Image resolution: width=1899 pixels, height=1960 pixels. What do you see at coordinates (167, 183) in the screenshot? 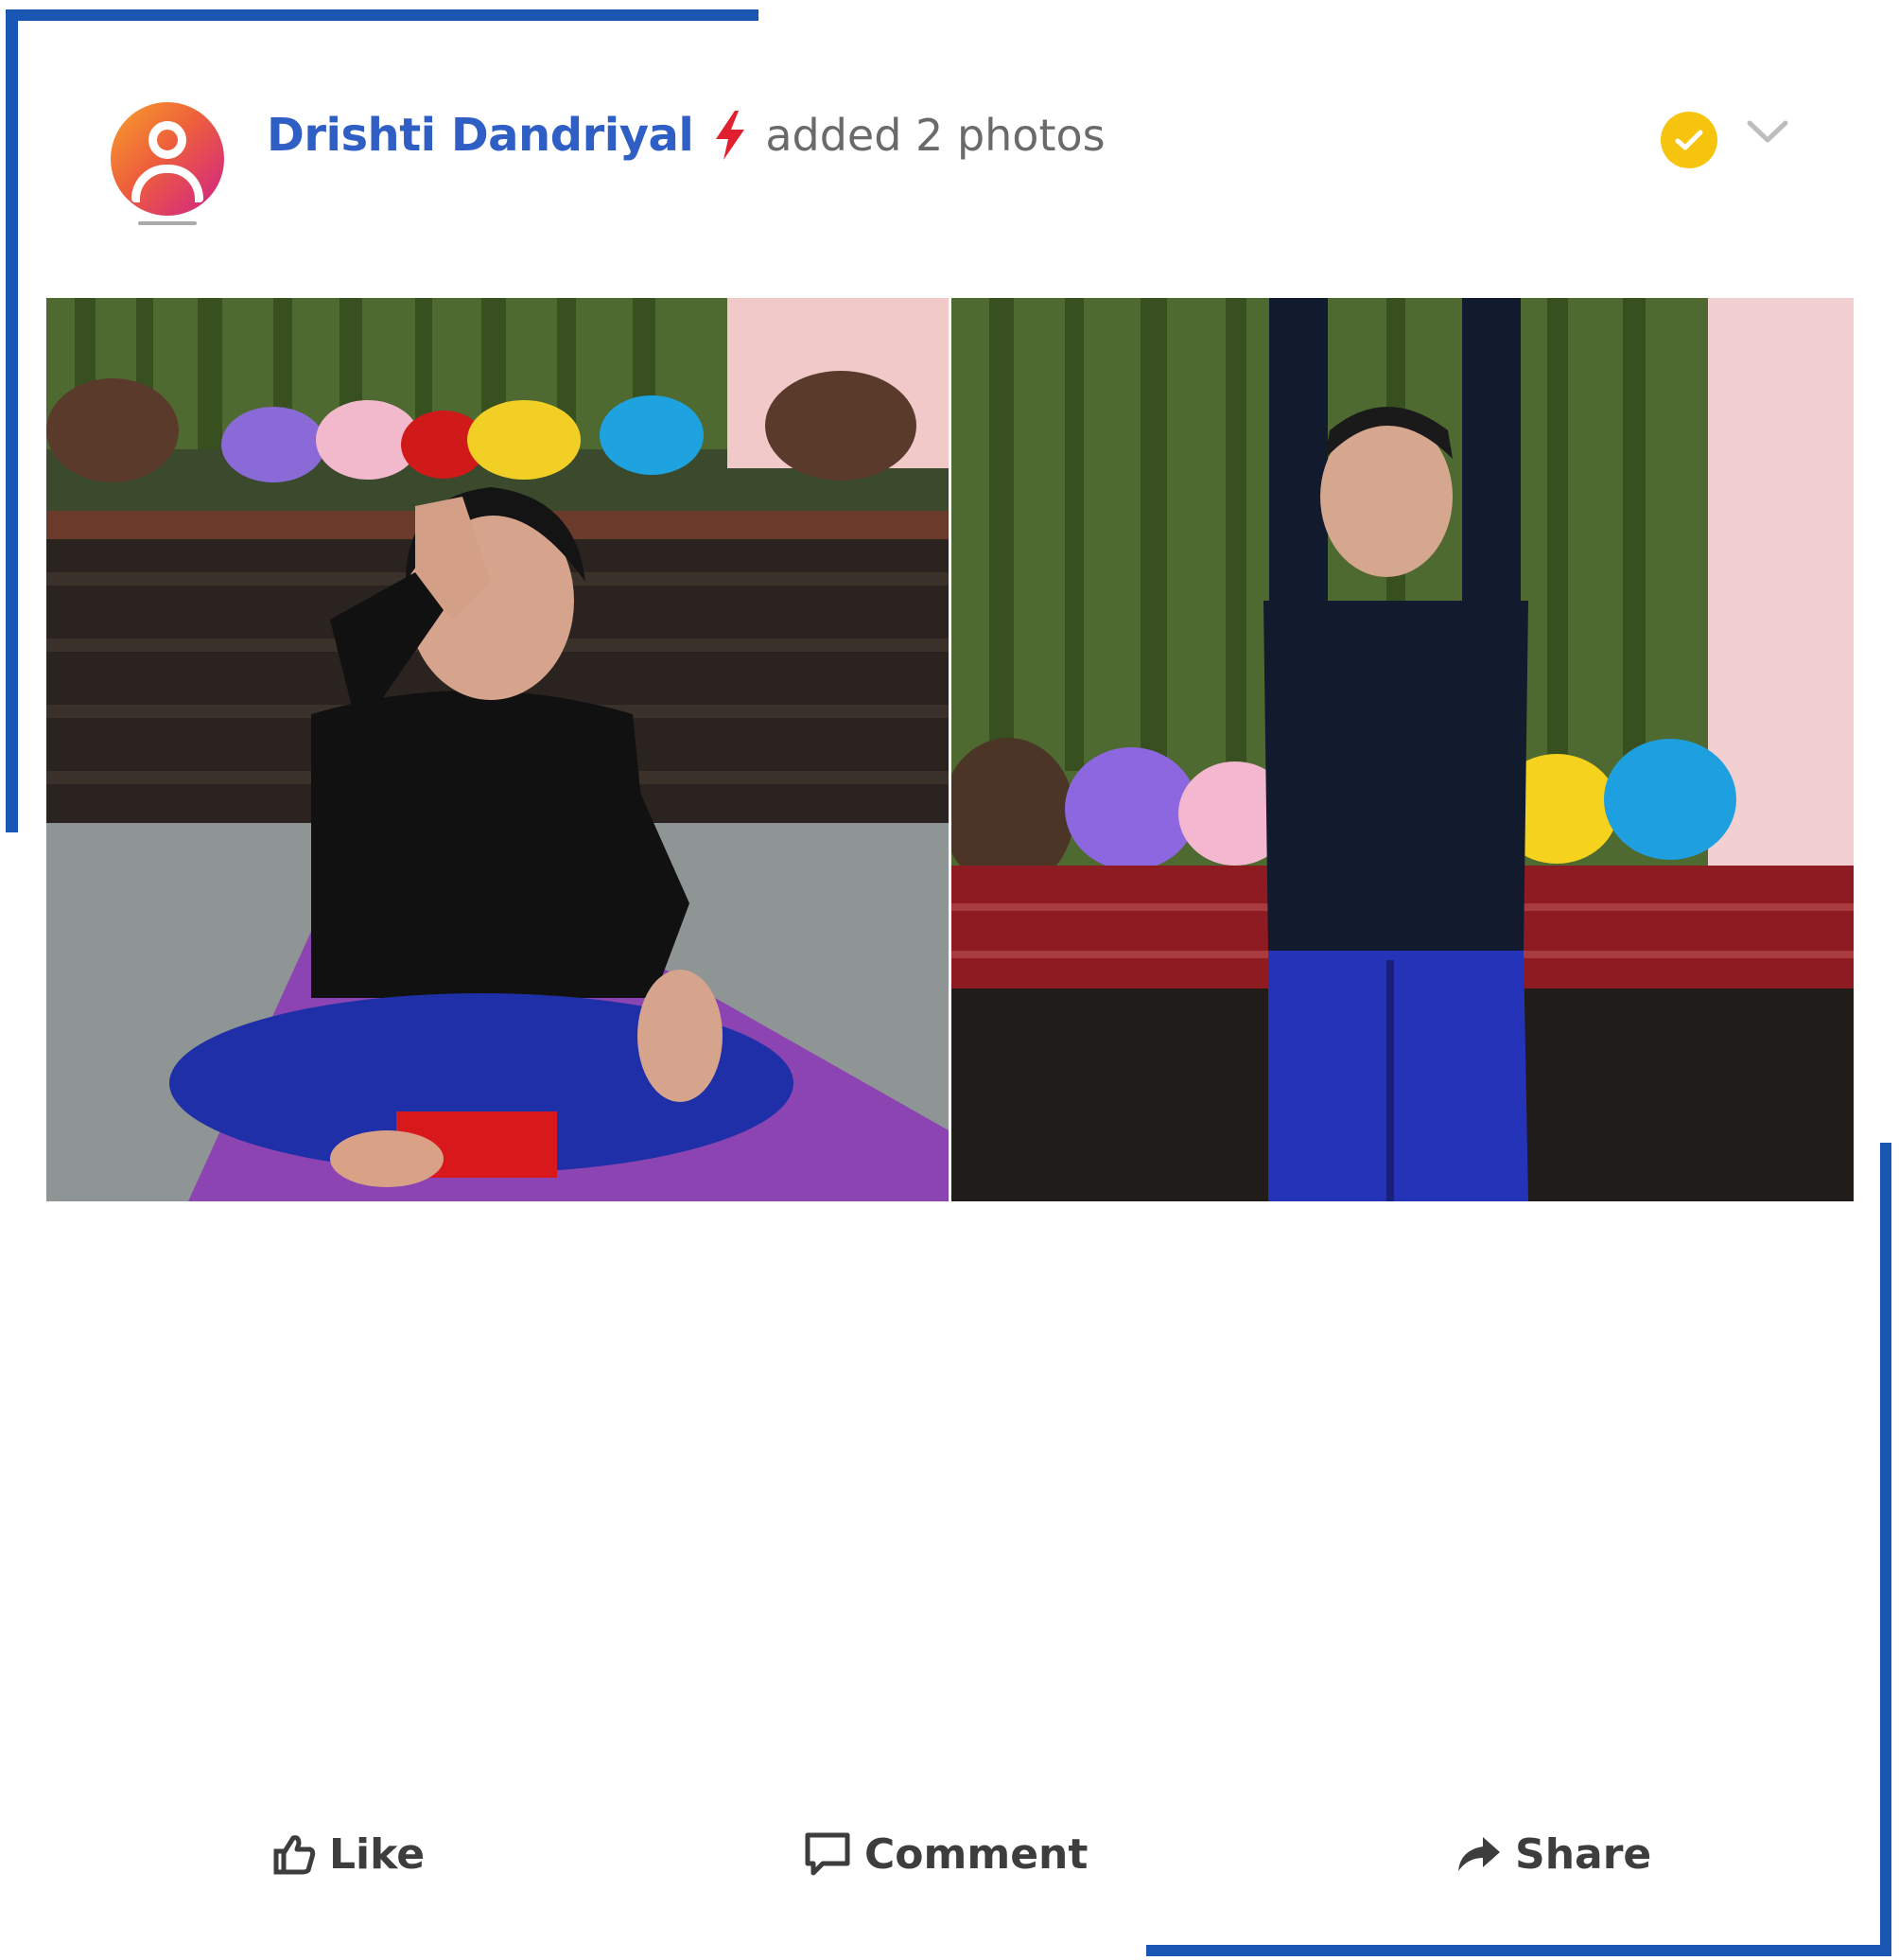
I see `avatar-user-icon-body` at bounding box center [167, 183].